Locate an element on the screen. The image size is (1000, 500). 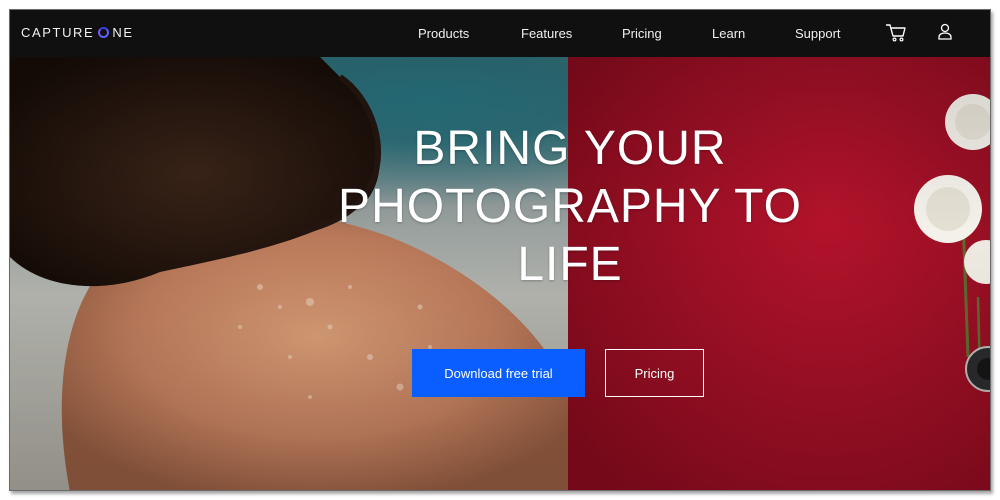
nav-item-pricing: Pricing is located at coordinates (642, 33).